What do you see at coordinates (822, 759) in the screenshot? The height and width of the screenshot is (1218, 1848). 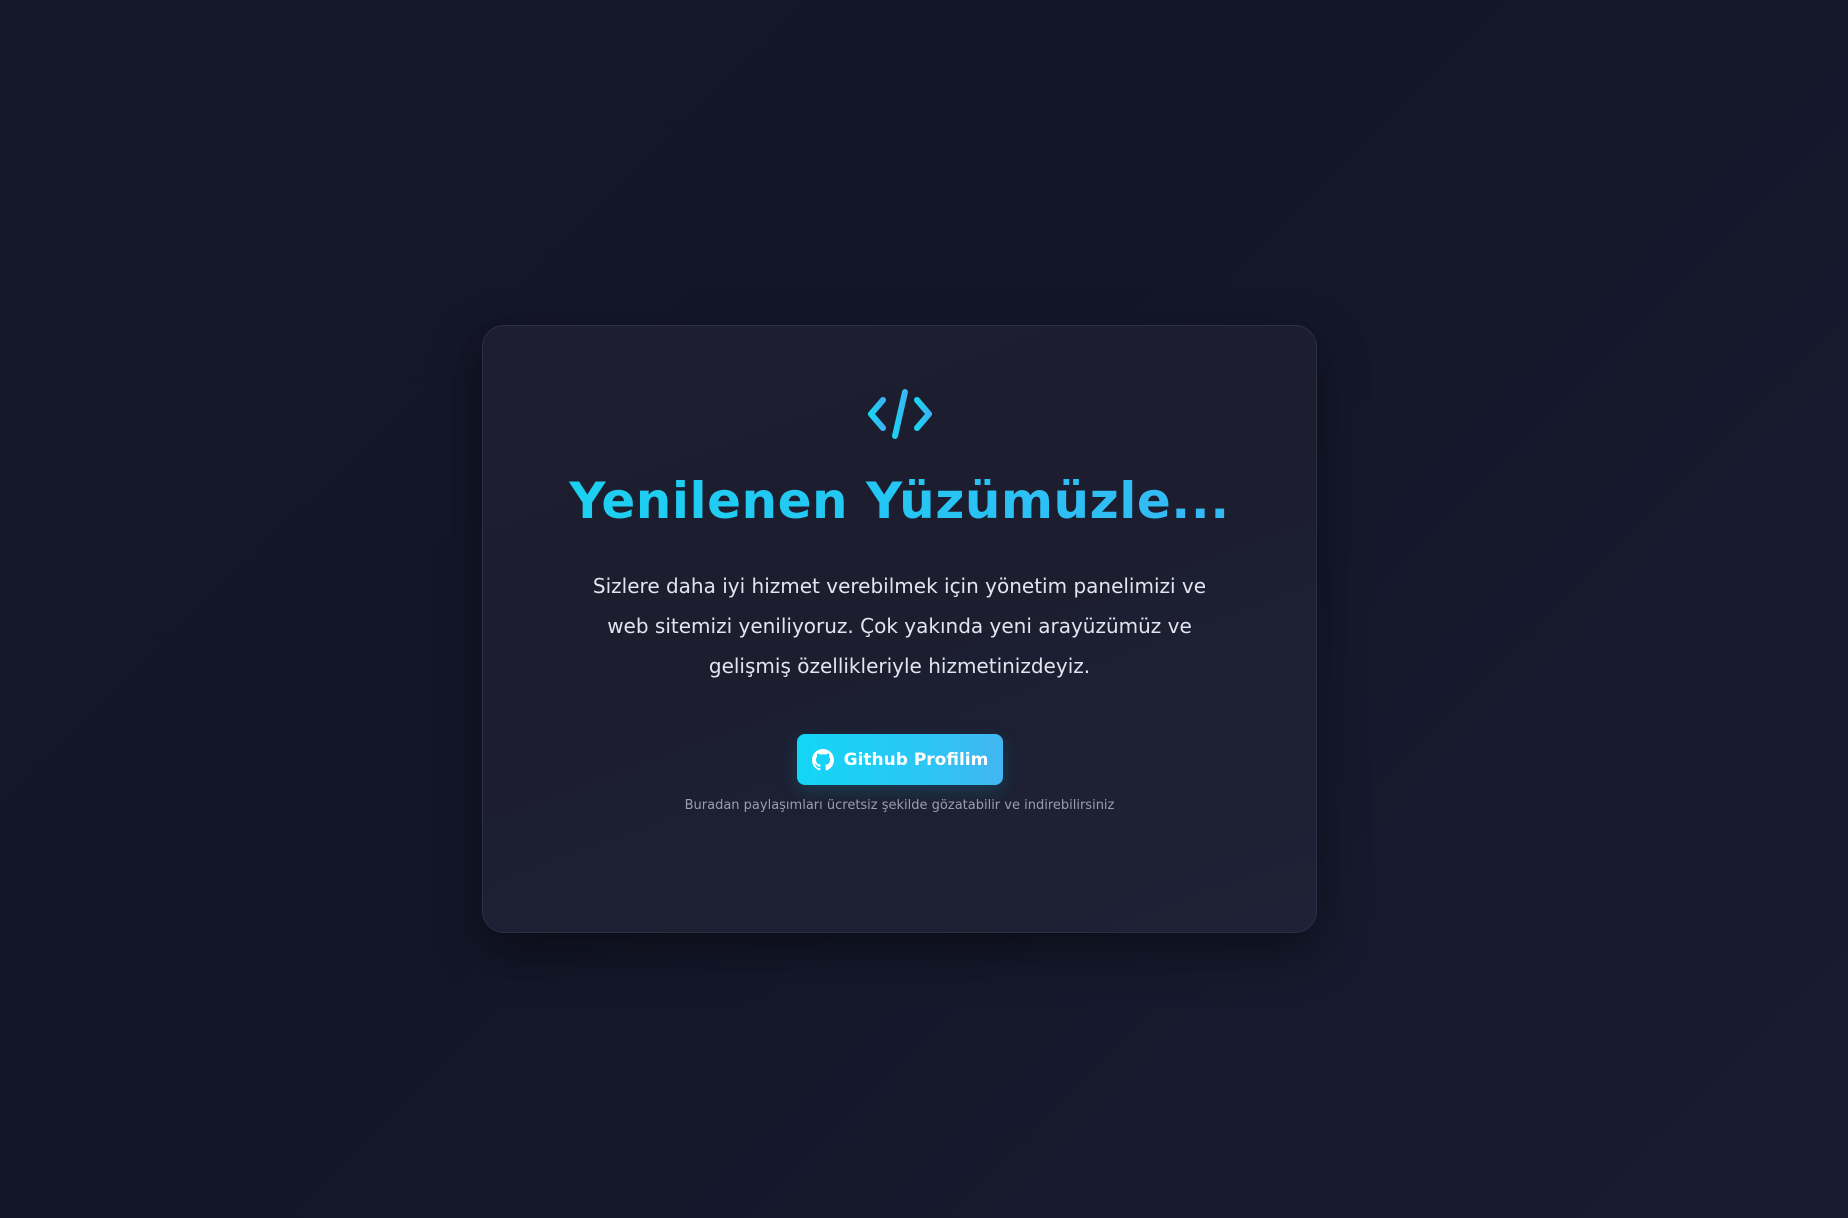 I see `github-icon` at bounding box center [822, 759].